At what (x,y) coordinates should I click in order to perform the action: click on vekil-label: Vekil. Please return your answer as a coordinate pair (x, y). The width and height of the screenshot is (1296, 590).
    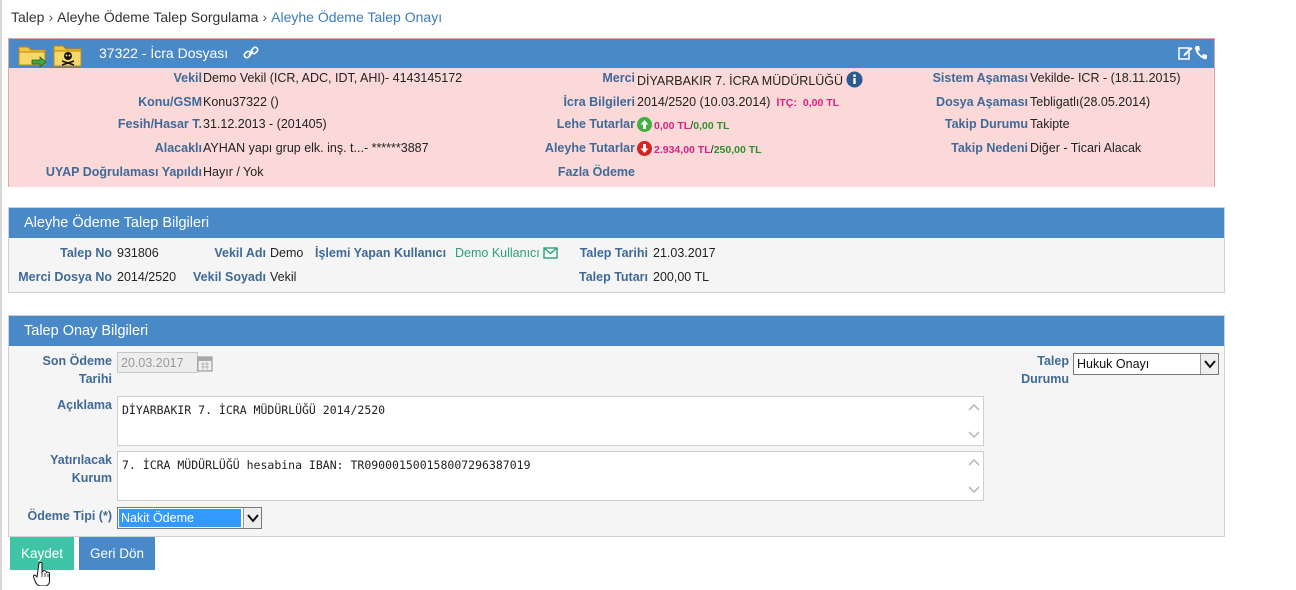
    Looking at the image, I should click on (188, 78).